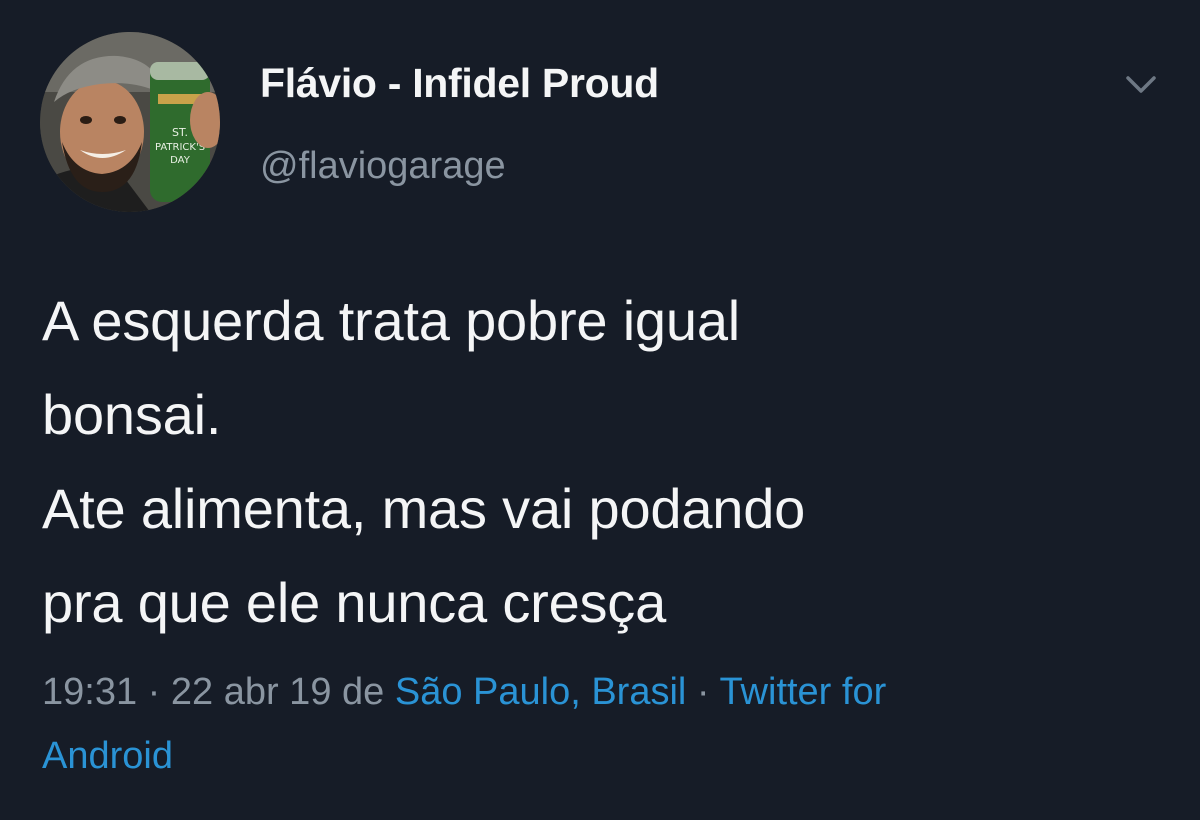 The image size is (1200, 820). I want to click on from-prefix: de, so click(363, 692).